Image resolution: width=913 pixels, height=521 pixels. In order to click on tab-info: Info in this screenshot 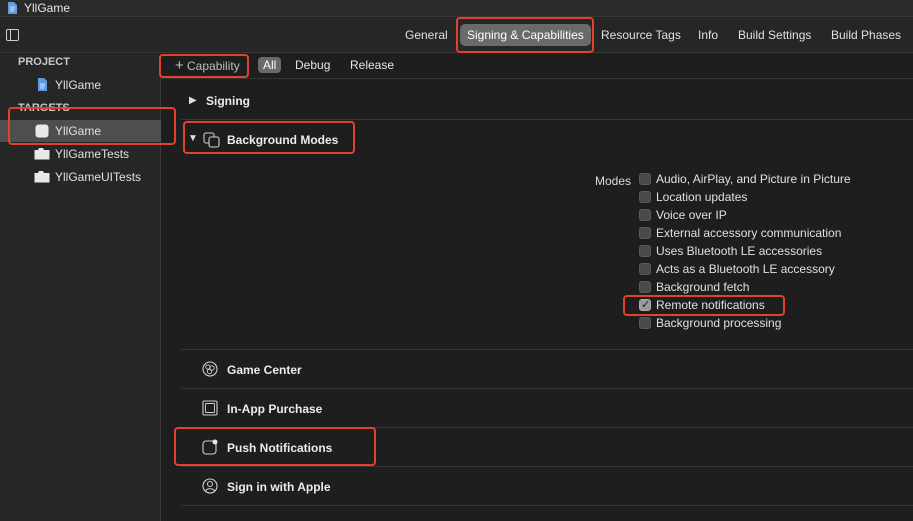, I will do `click(708, 35)`.